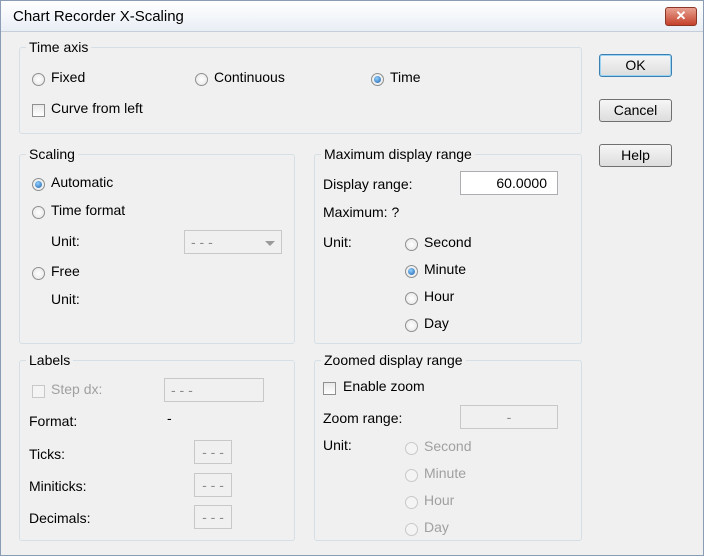  Describe the element at coordinates (47, 454) in the screenshot. I see `ticks-label: Ticks:` at that location.